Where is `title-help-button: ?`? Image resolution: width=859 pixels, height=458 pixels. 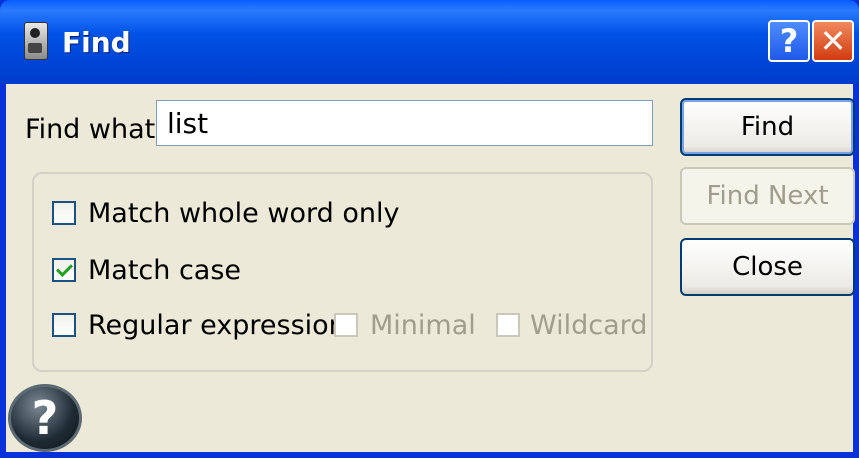 title-help-button: ? is located at coordinates (789, 41).